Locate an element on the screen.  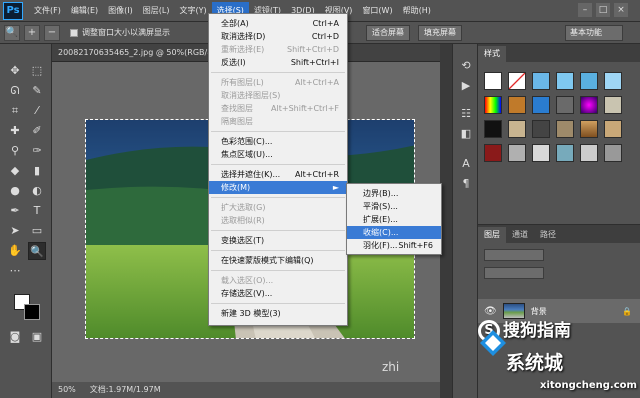
character-icon: A is located at coordinates (466, 164).